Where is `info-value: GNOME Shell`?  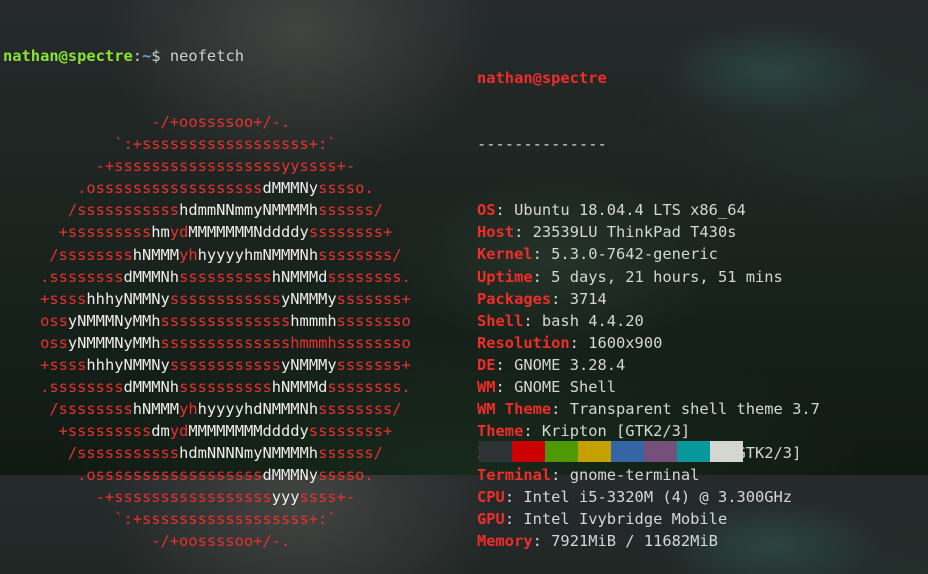 info-value: GNOME Shell is located at coordinates (565, 386).